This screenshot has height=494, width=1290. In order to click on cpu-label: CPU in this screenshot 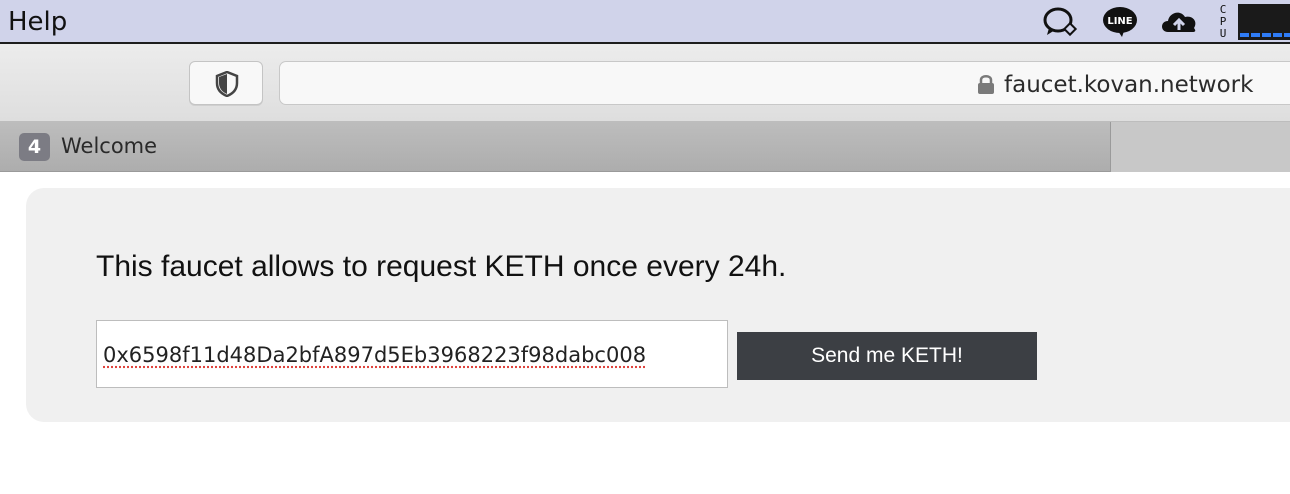, I will do `click(1223, 22)`.